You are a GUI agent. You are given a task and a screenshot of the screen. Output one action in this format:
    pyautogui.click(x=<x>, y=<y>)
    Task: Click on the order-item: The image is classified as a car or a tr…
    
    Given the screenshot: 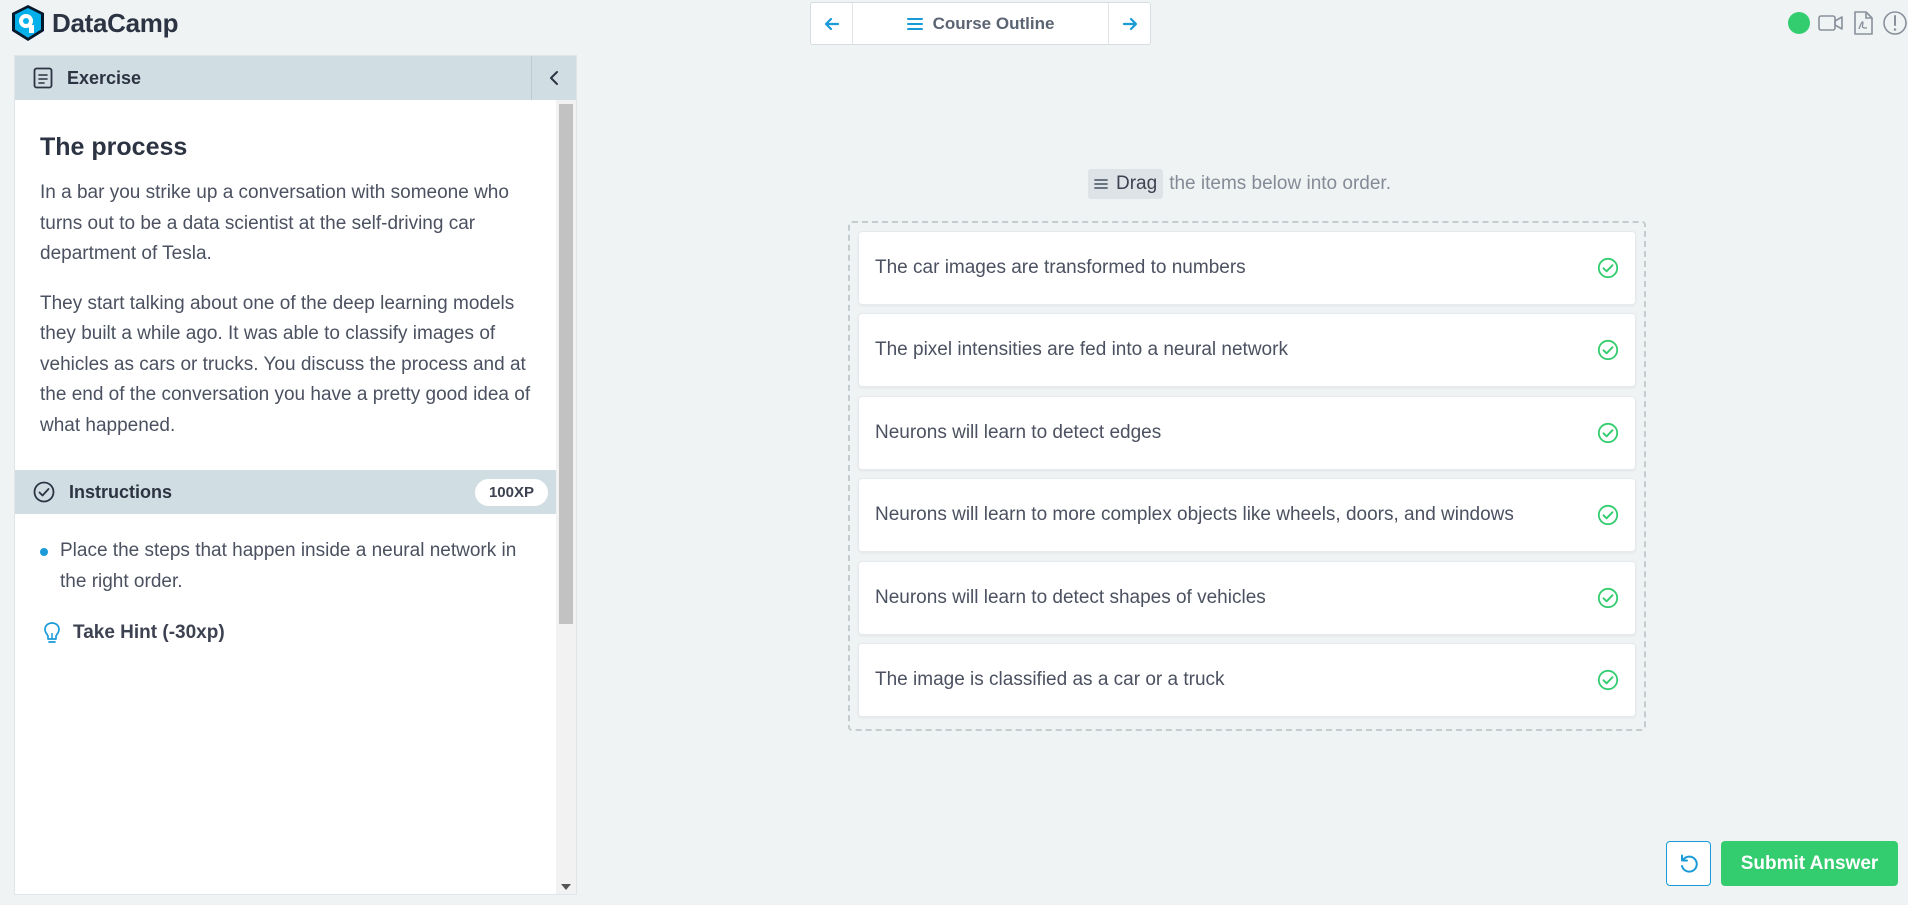 What is the action you would take?
    pyautogui.click(x=1247, y=680)
    